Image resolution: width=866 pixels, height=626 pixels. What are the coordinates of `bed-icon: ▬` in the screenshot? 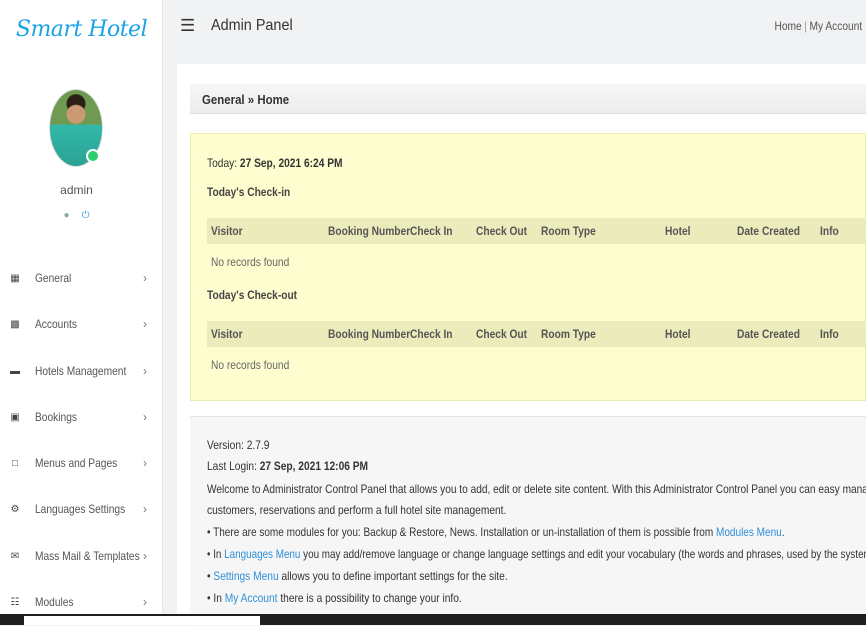 It's located at (15, 371).